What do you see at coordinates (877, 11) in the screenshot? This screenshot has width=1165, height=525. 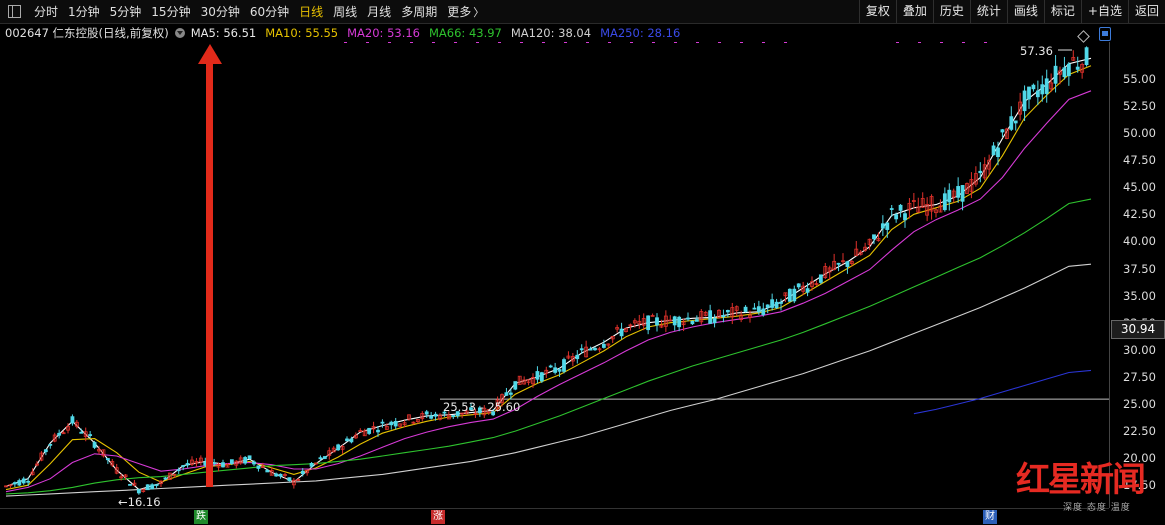 I see `adjust-button: 复权` at bounding box center [877, 11].